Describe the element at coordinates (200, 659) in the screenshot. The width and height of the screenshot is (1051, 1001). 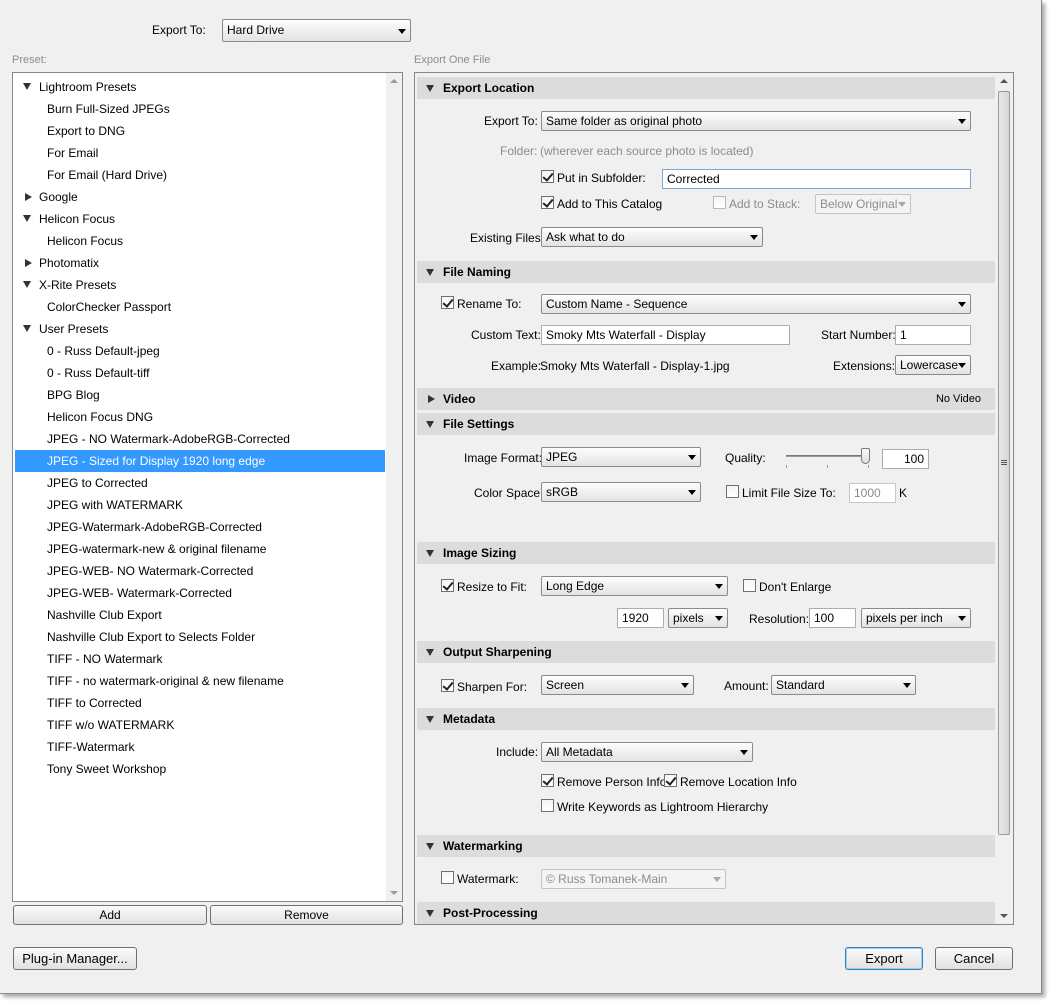
I see `preset-item: TIFF - NO Watermark` at that location.